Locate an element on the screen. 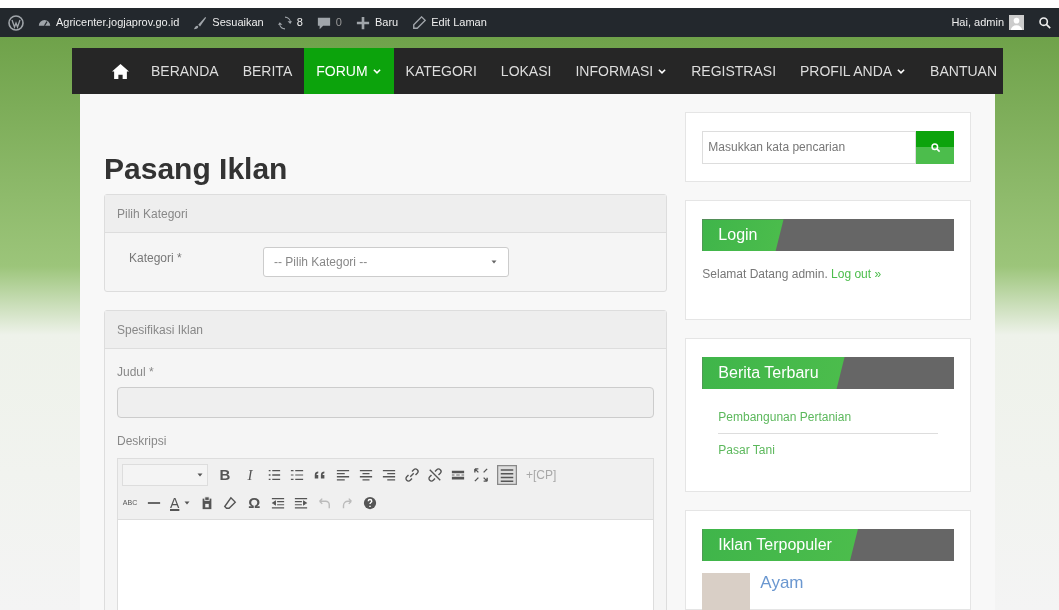 The height and width of the screenshot is (610, 1059). title-input is located at coordinates (386, 402).